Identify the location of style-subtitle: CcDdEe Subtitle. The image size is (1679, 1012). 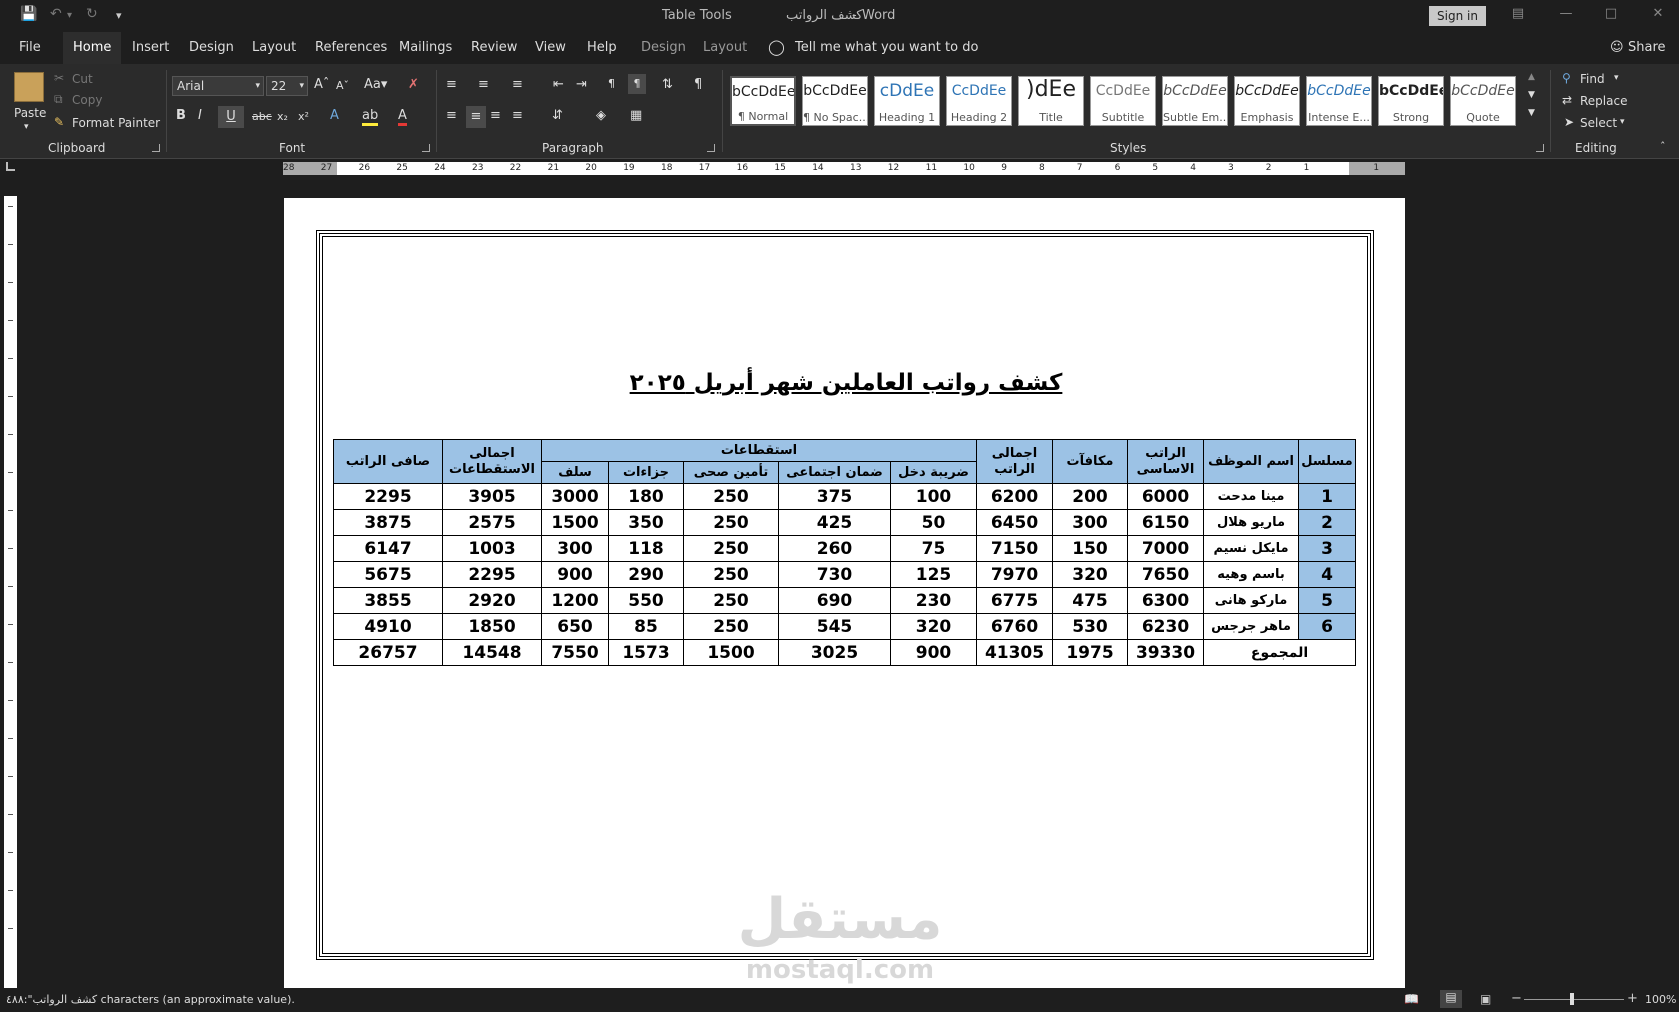
(1123, 101).